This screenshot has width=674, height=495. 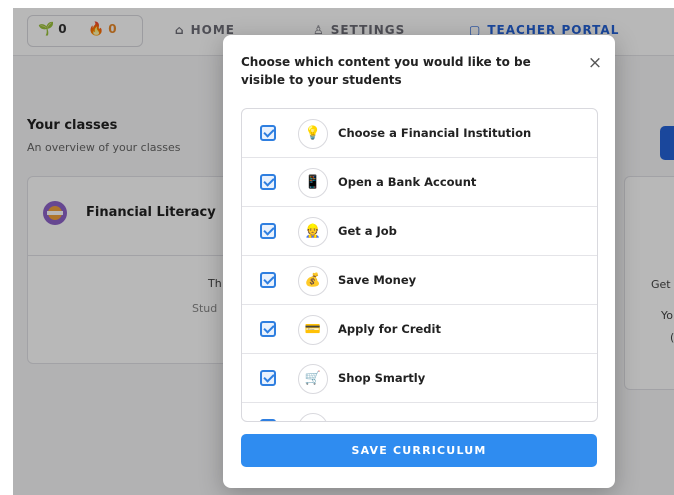 What do you see at coordinates (419, 412) in the screenshot?
I see `list-item` at bounding box center [419, 412].